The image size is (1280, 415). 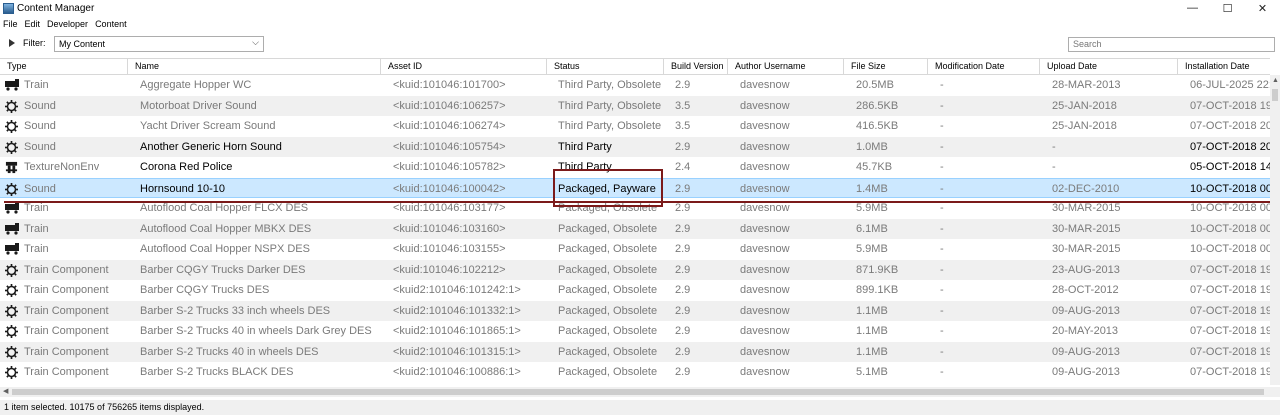 I want to click on menu-bar: File Edit Developer Content, so click(x=65, y=24).